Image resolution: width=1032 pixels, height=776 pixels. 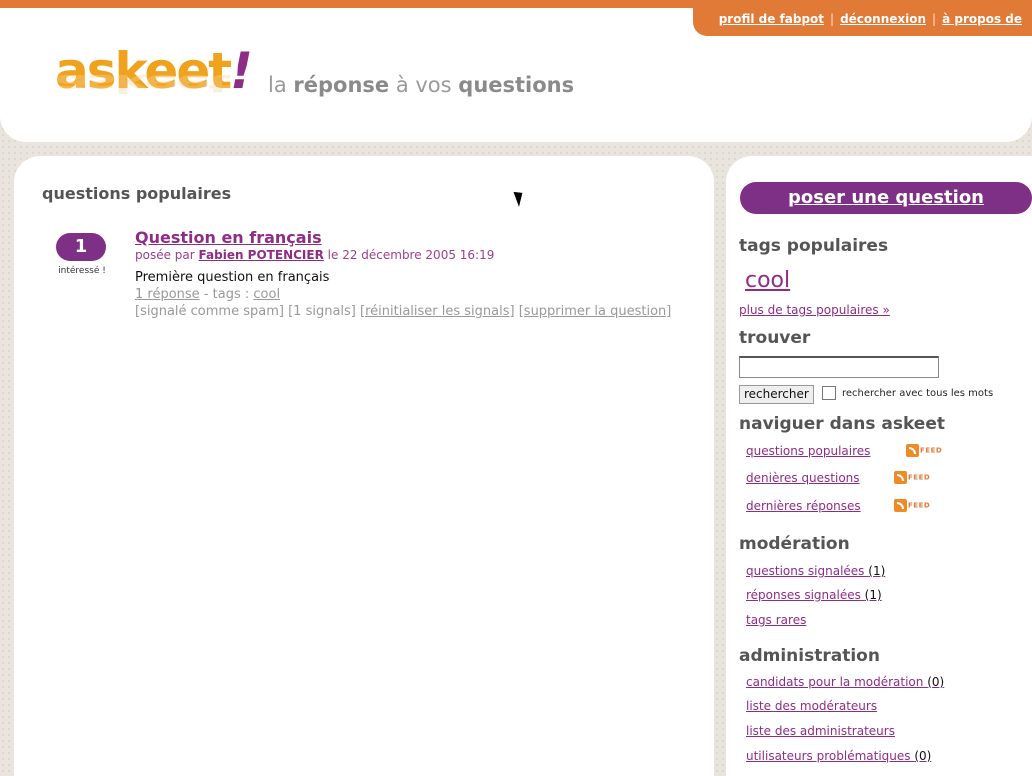 What do you see at coordinates (209, 311) in the screenshot?
I see `spam-flag-text: [signalé comme spam]` at bounding box center [209, 311].